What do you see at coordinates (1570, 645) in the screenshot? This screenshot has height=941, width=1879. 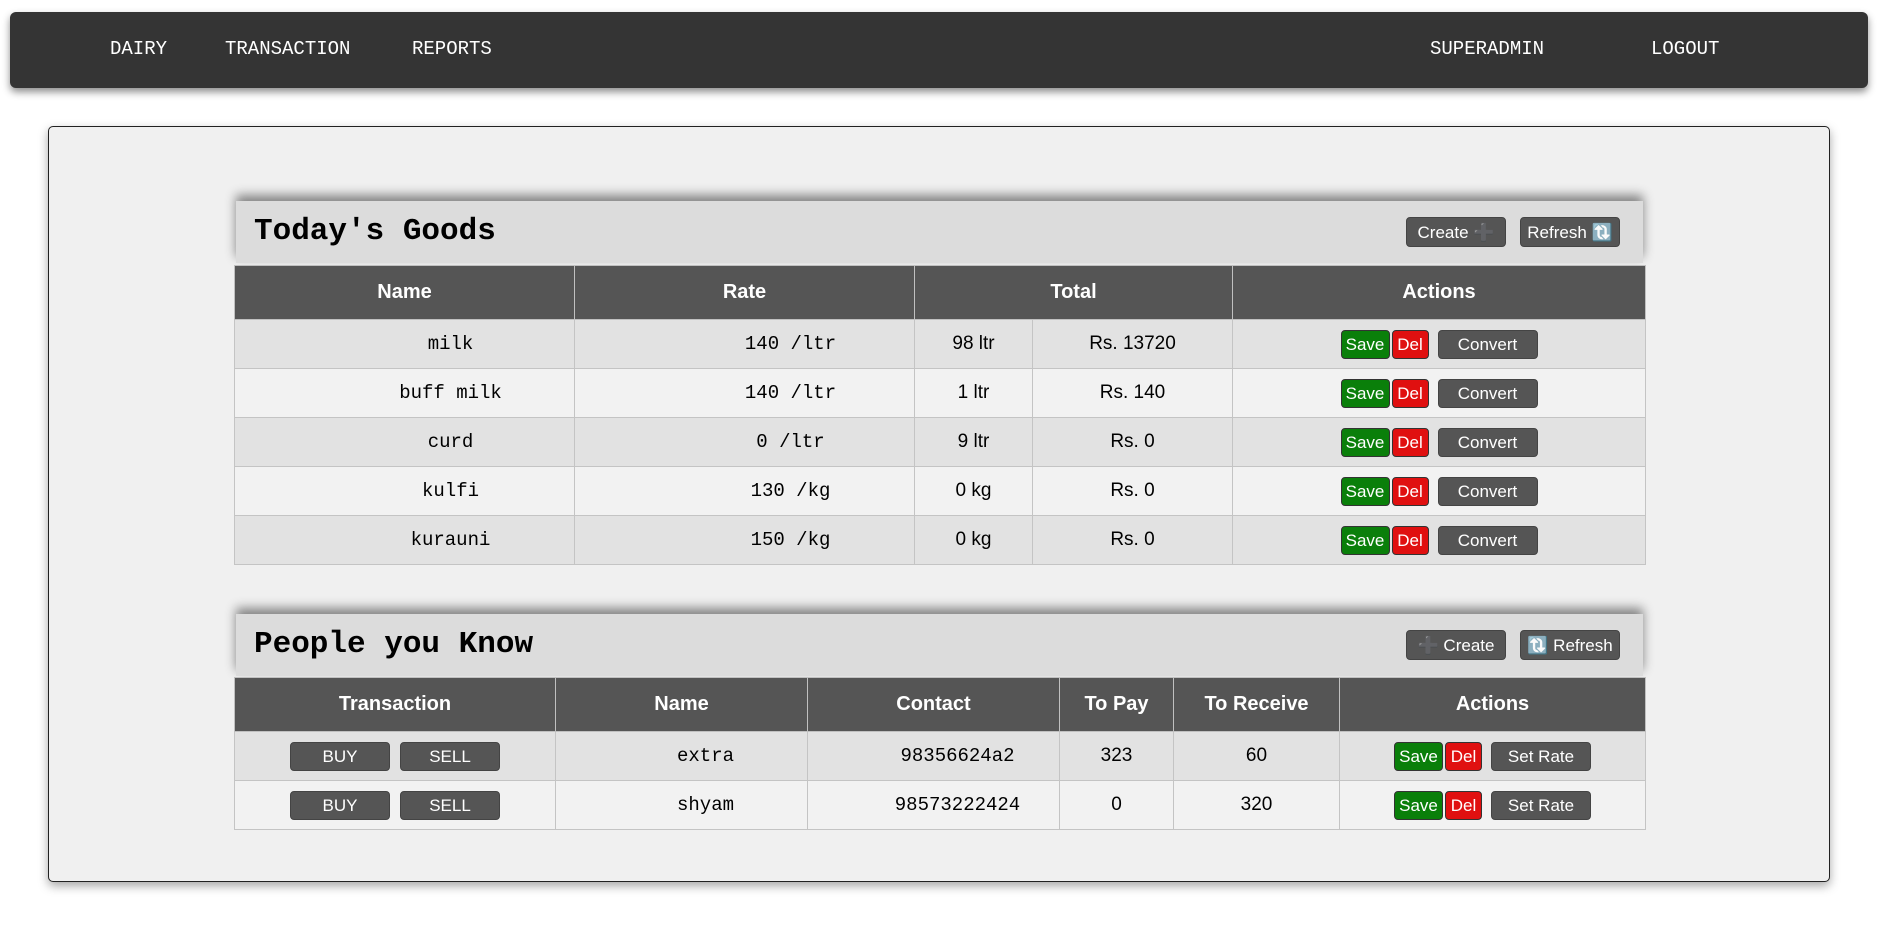 I see `people-refresh-button: 🔃 Refresh` at bounding box center [1570, 645].